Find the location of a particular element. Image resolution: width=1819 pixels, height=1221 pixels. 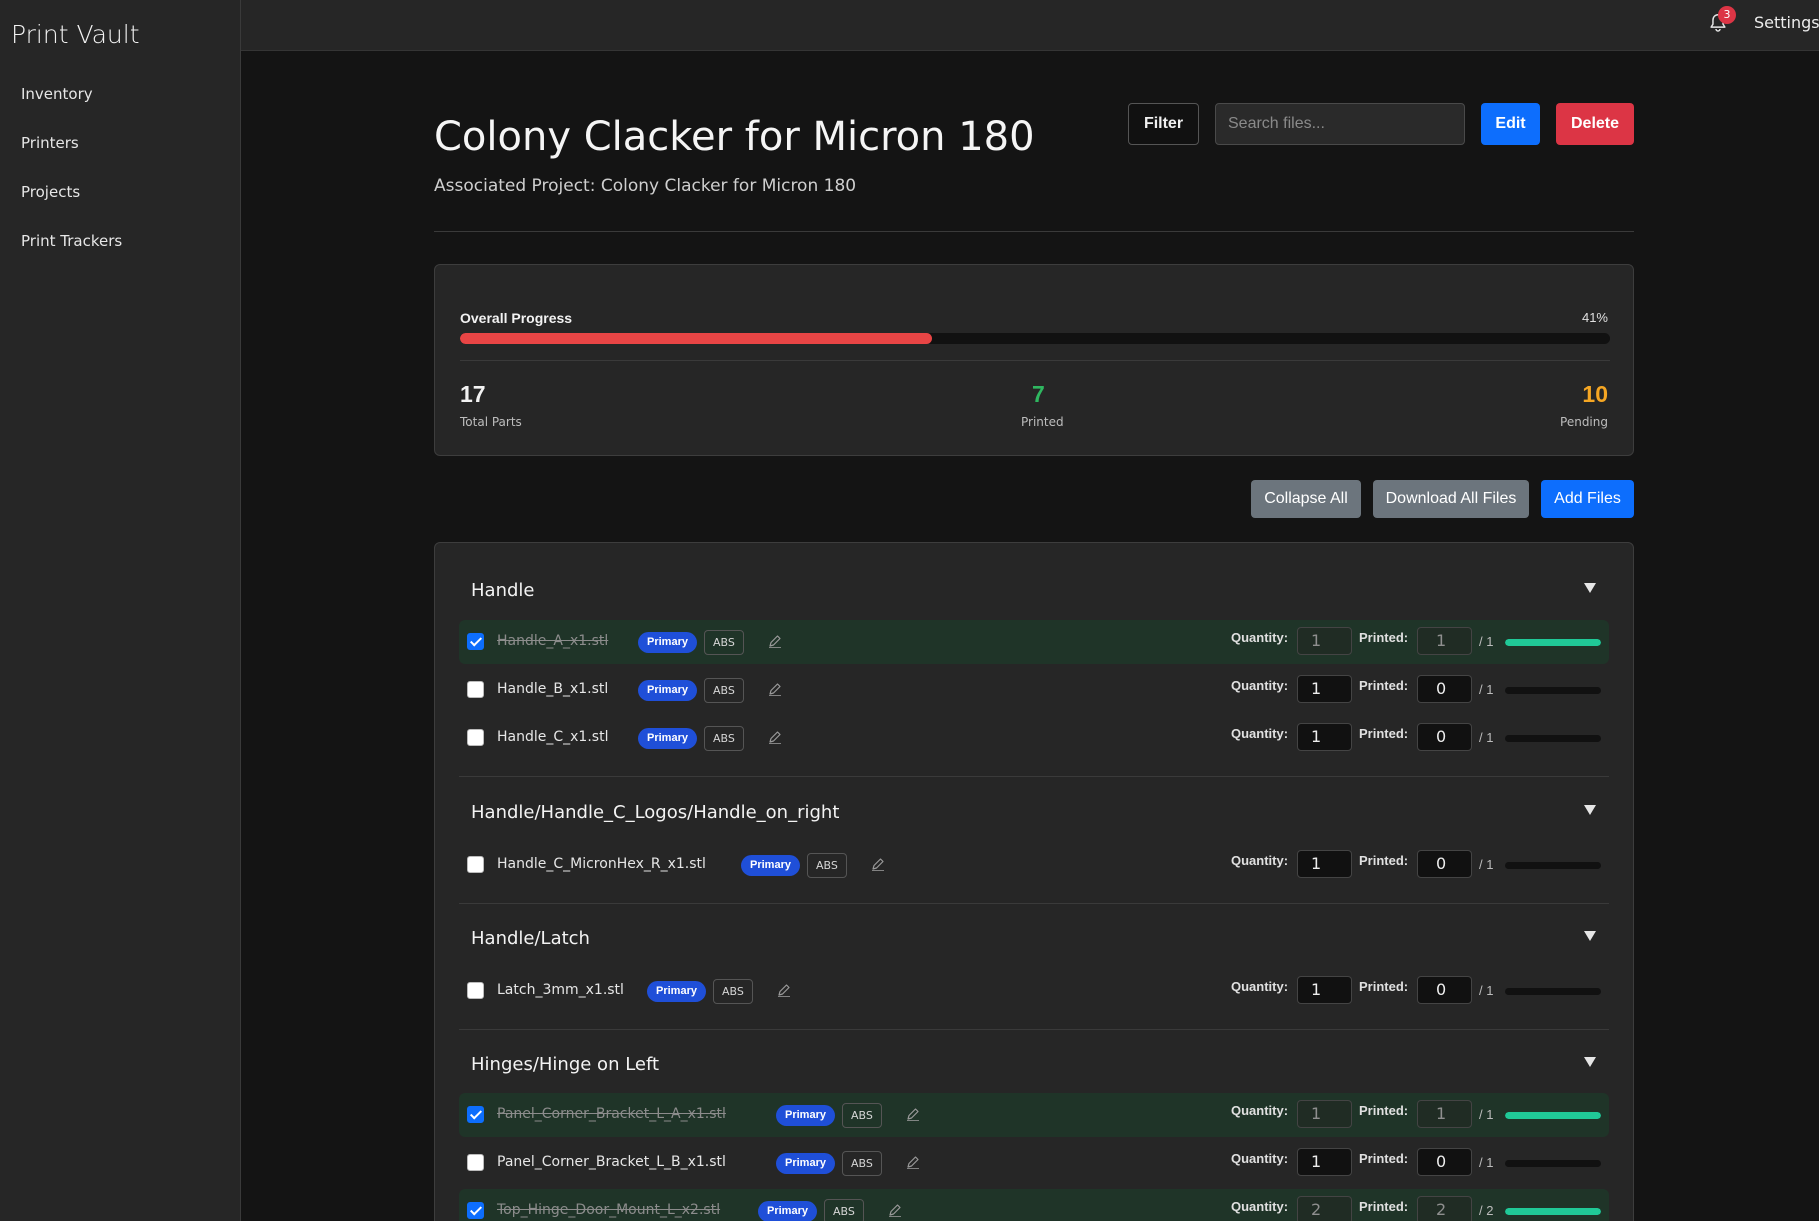

progress-label: Overall Progress is located at coordinates (516, 318).